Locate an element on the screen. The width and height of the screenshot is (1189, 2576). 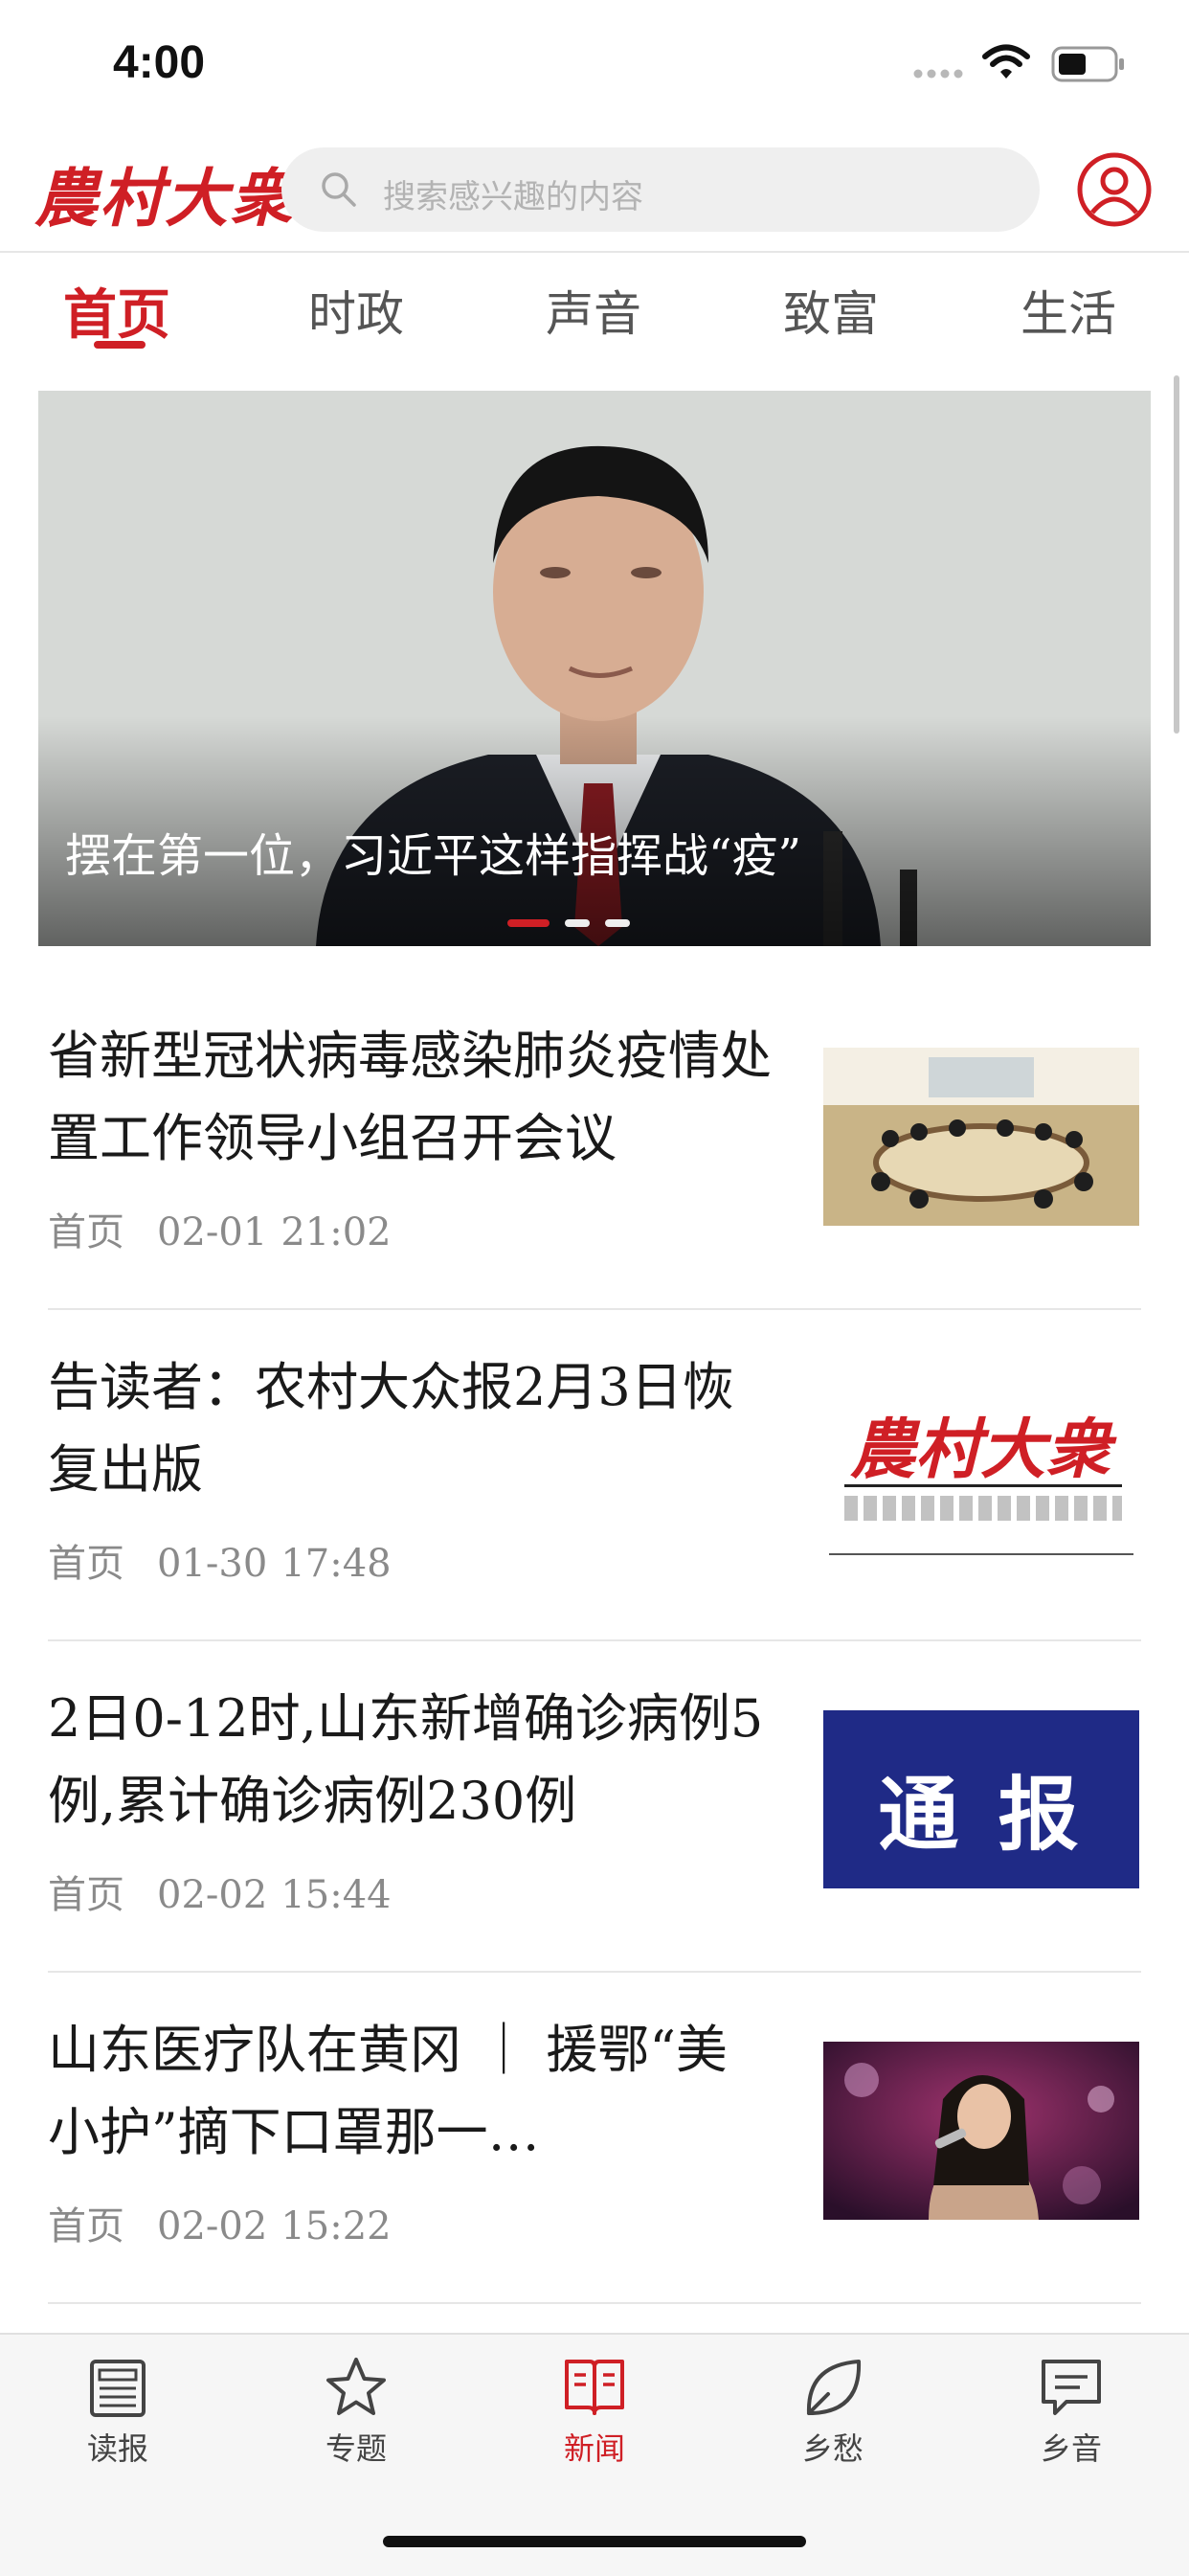
news-date: 02-01 is located at coordinates (212, 1232).